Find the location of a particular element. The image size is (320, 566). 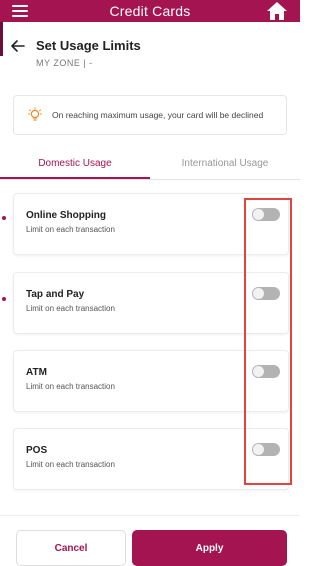

apply-button: Apply is located at coordinates (209, 548).